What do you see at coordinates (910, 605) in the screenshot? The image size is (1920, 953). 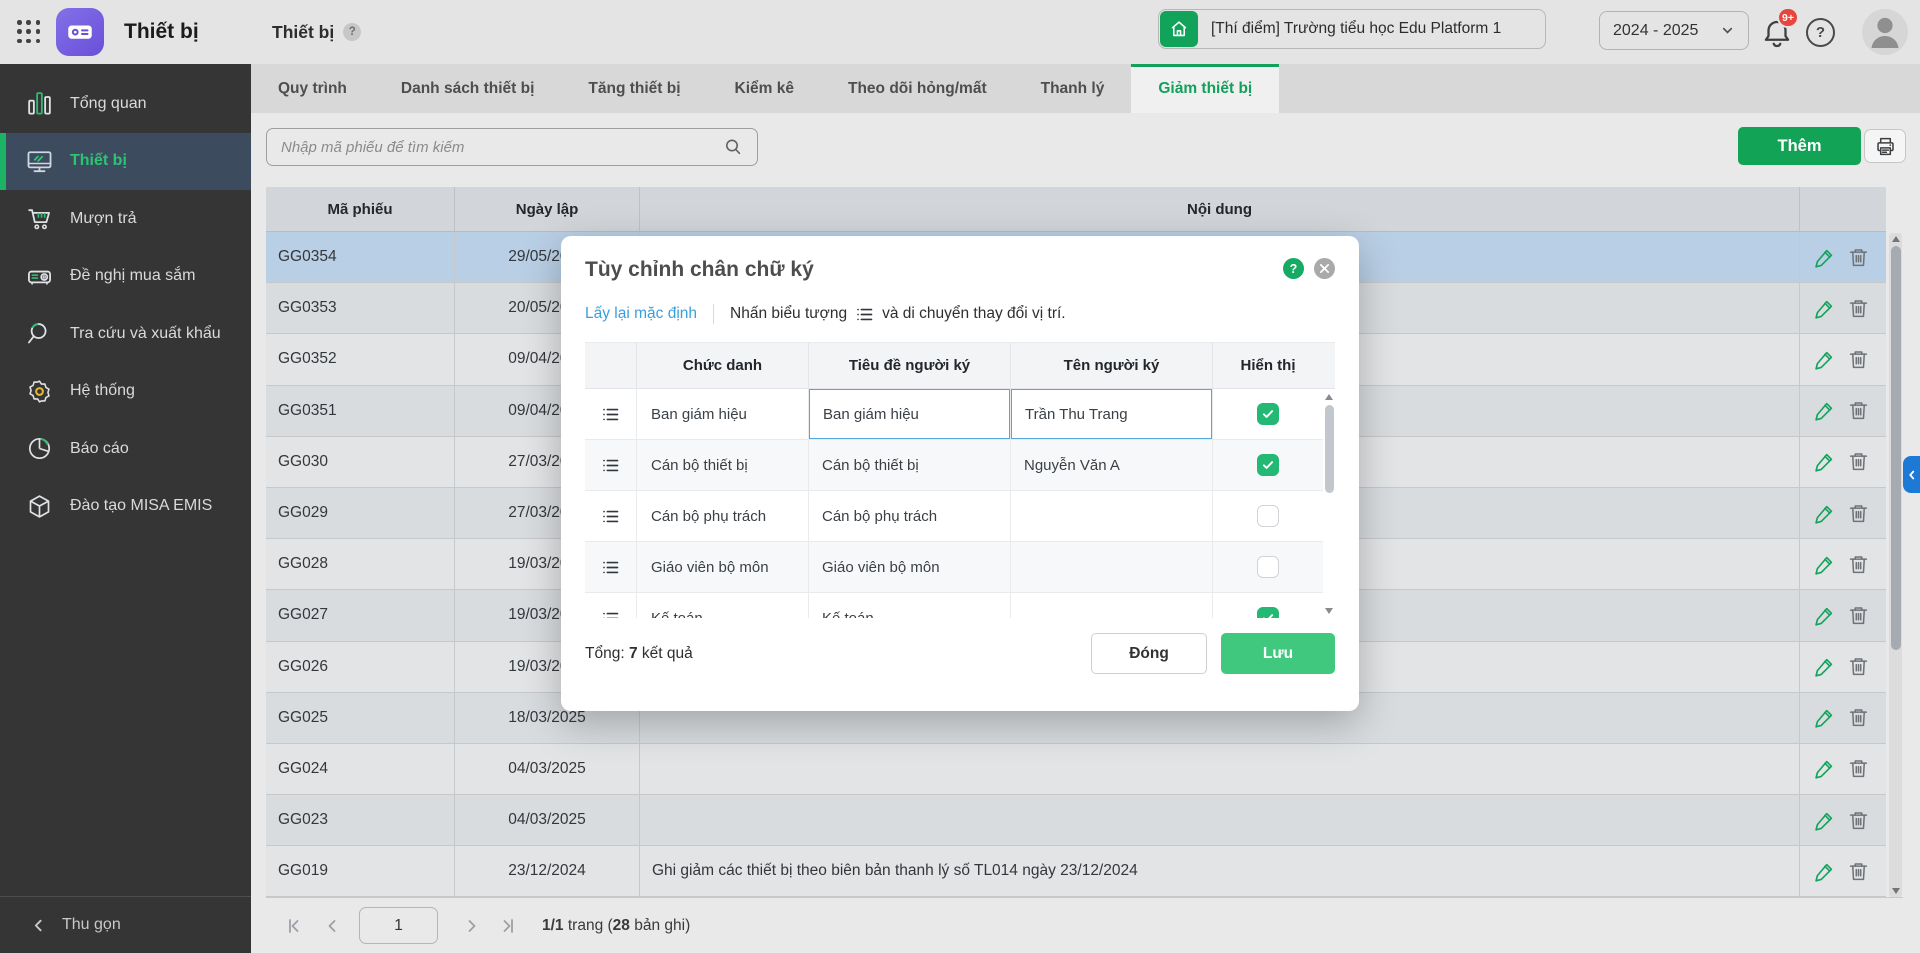 I see `signer-title-field: Kế toán` at bounding box center [910, 605].